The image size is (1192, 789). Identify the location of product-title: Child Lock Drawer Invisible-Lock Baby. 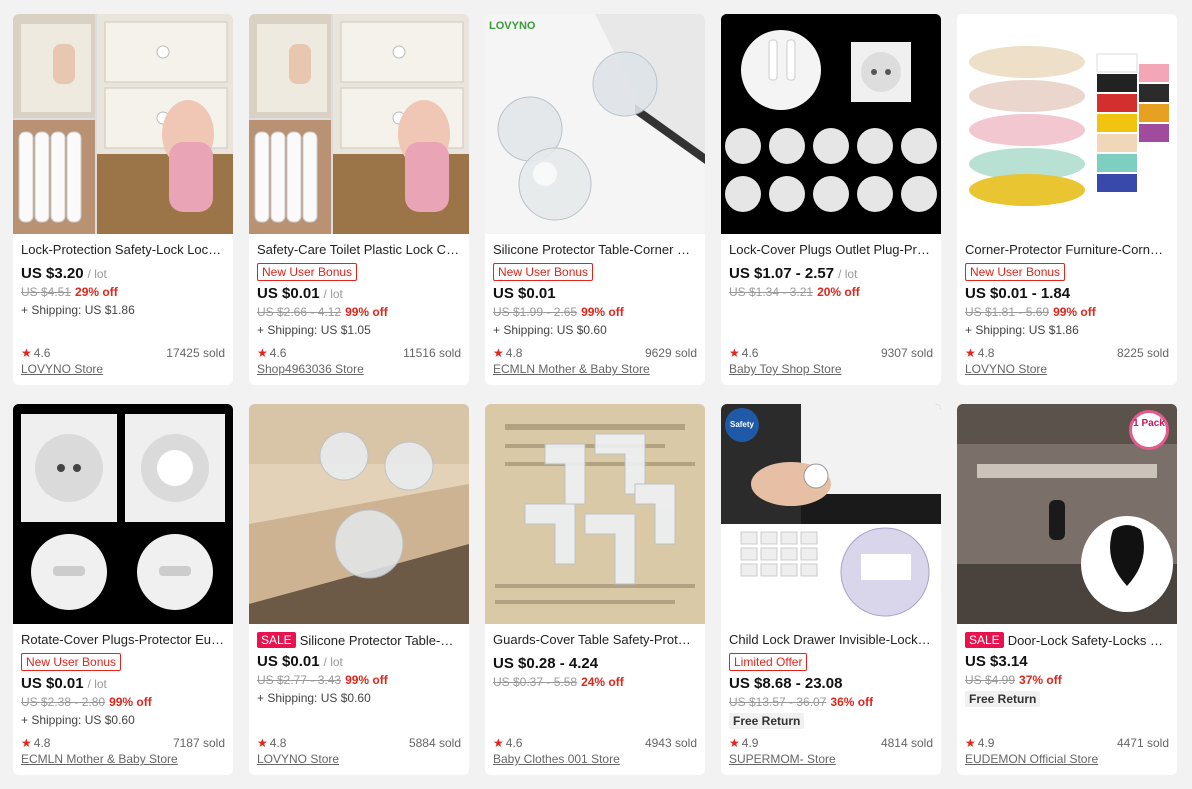
(831, 640).